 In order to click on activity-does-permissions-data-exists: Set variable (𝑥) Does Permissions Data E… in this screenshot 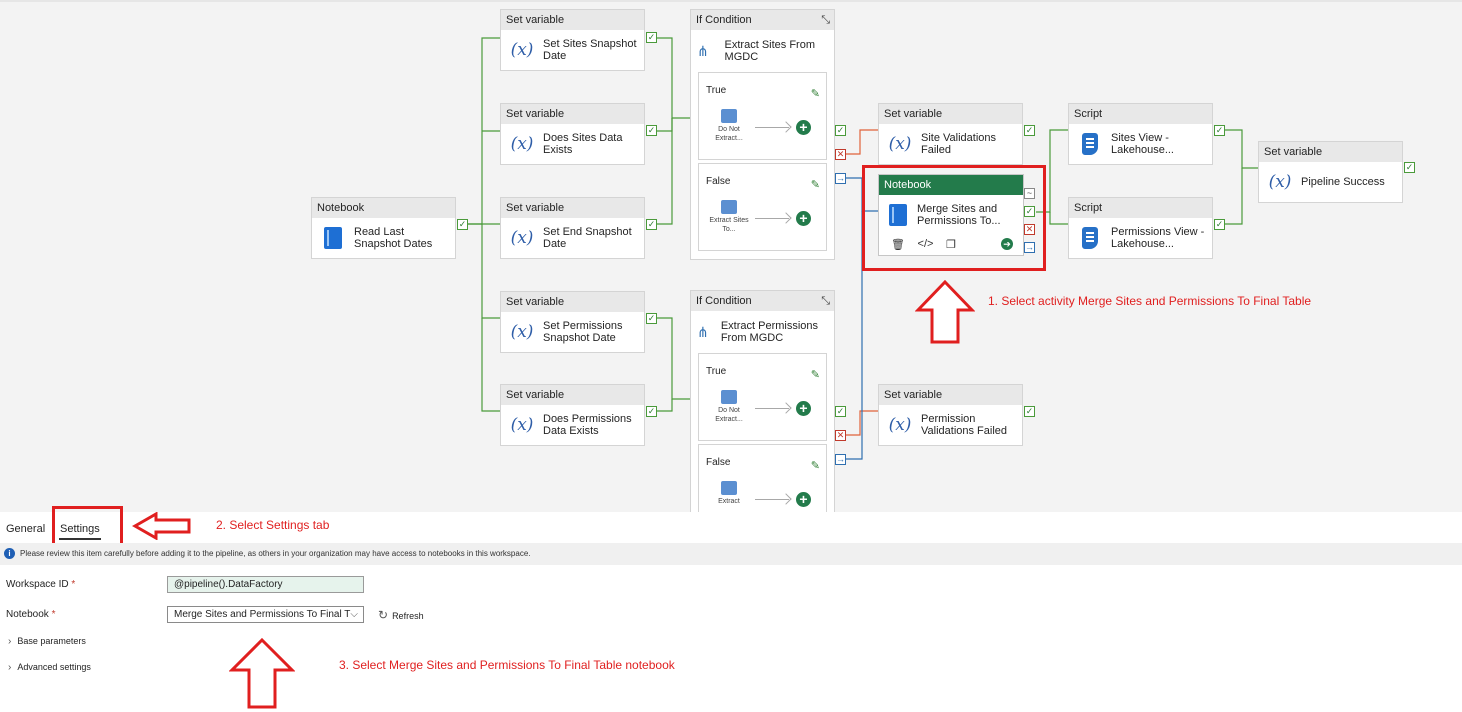, I will do `click(572, 415)`.